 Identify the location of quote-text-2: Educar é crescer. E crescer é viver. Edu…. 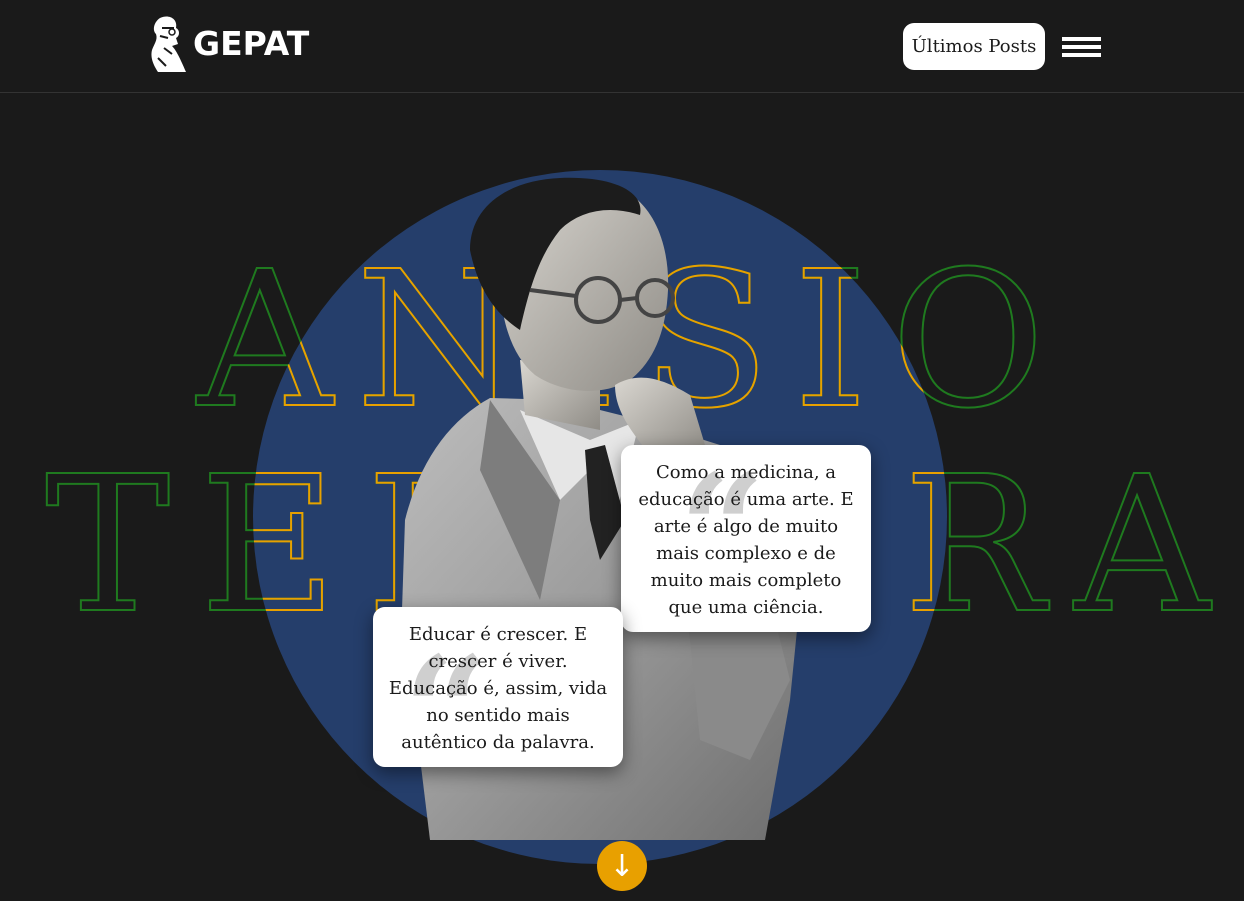
(498, 688).